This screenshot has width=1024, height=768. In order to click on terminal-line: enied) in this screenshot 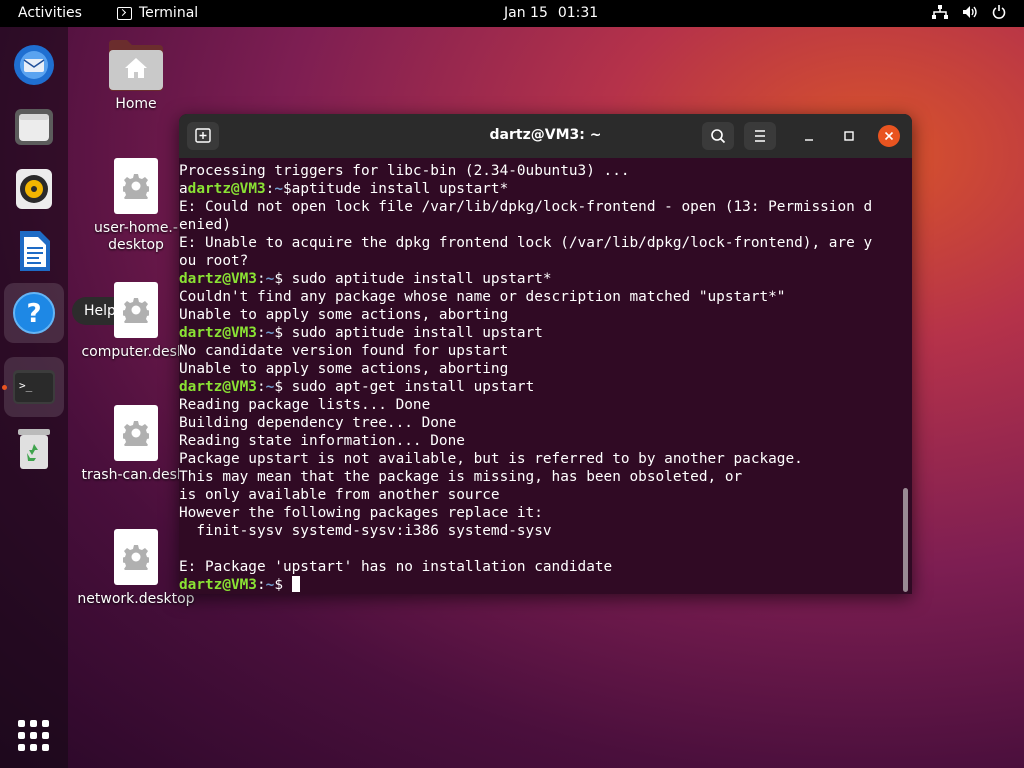, I will do `click(205, 225)`.